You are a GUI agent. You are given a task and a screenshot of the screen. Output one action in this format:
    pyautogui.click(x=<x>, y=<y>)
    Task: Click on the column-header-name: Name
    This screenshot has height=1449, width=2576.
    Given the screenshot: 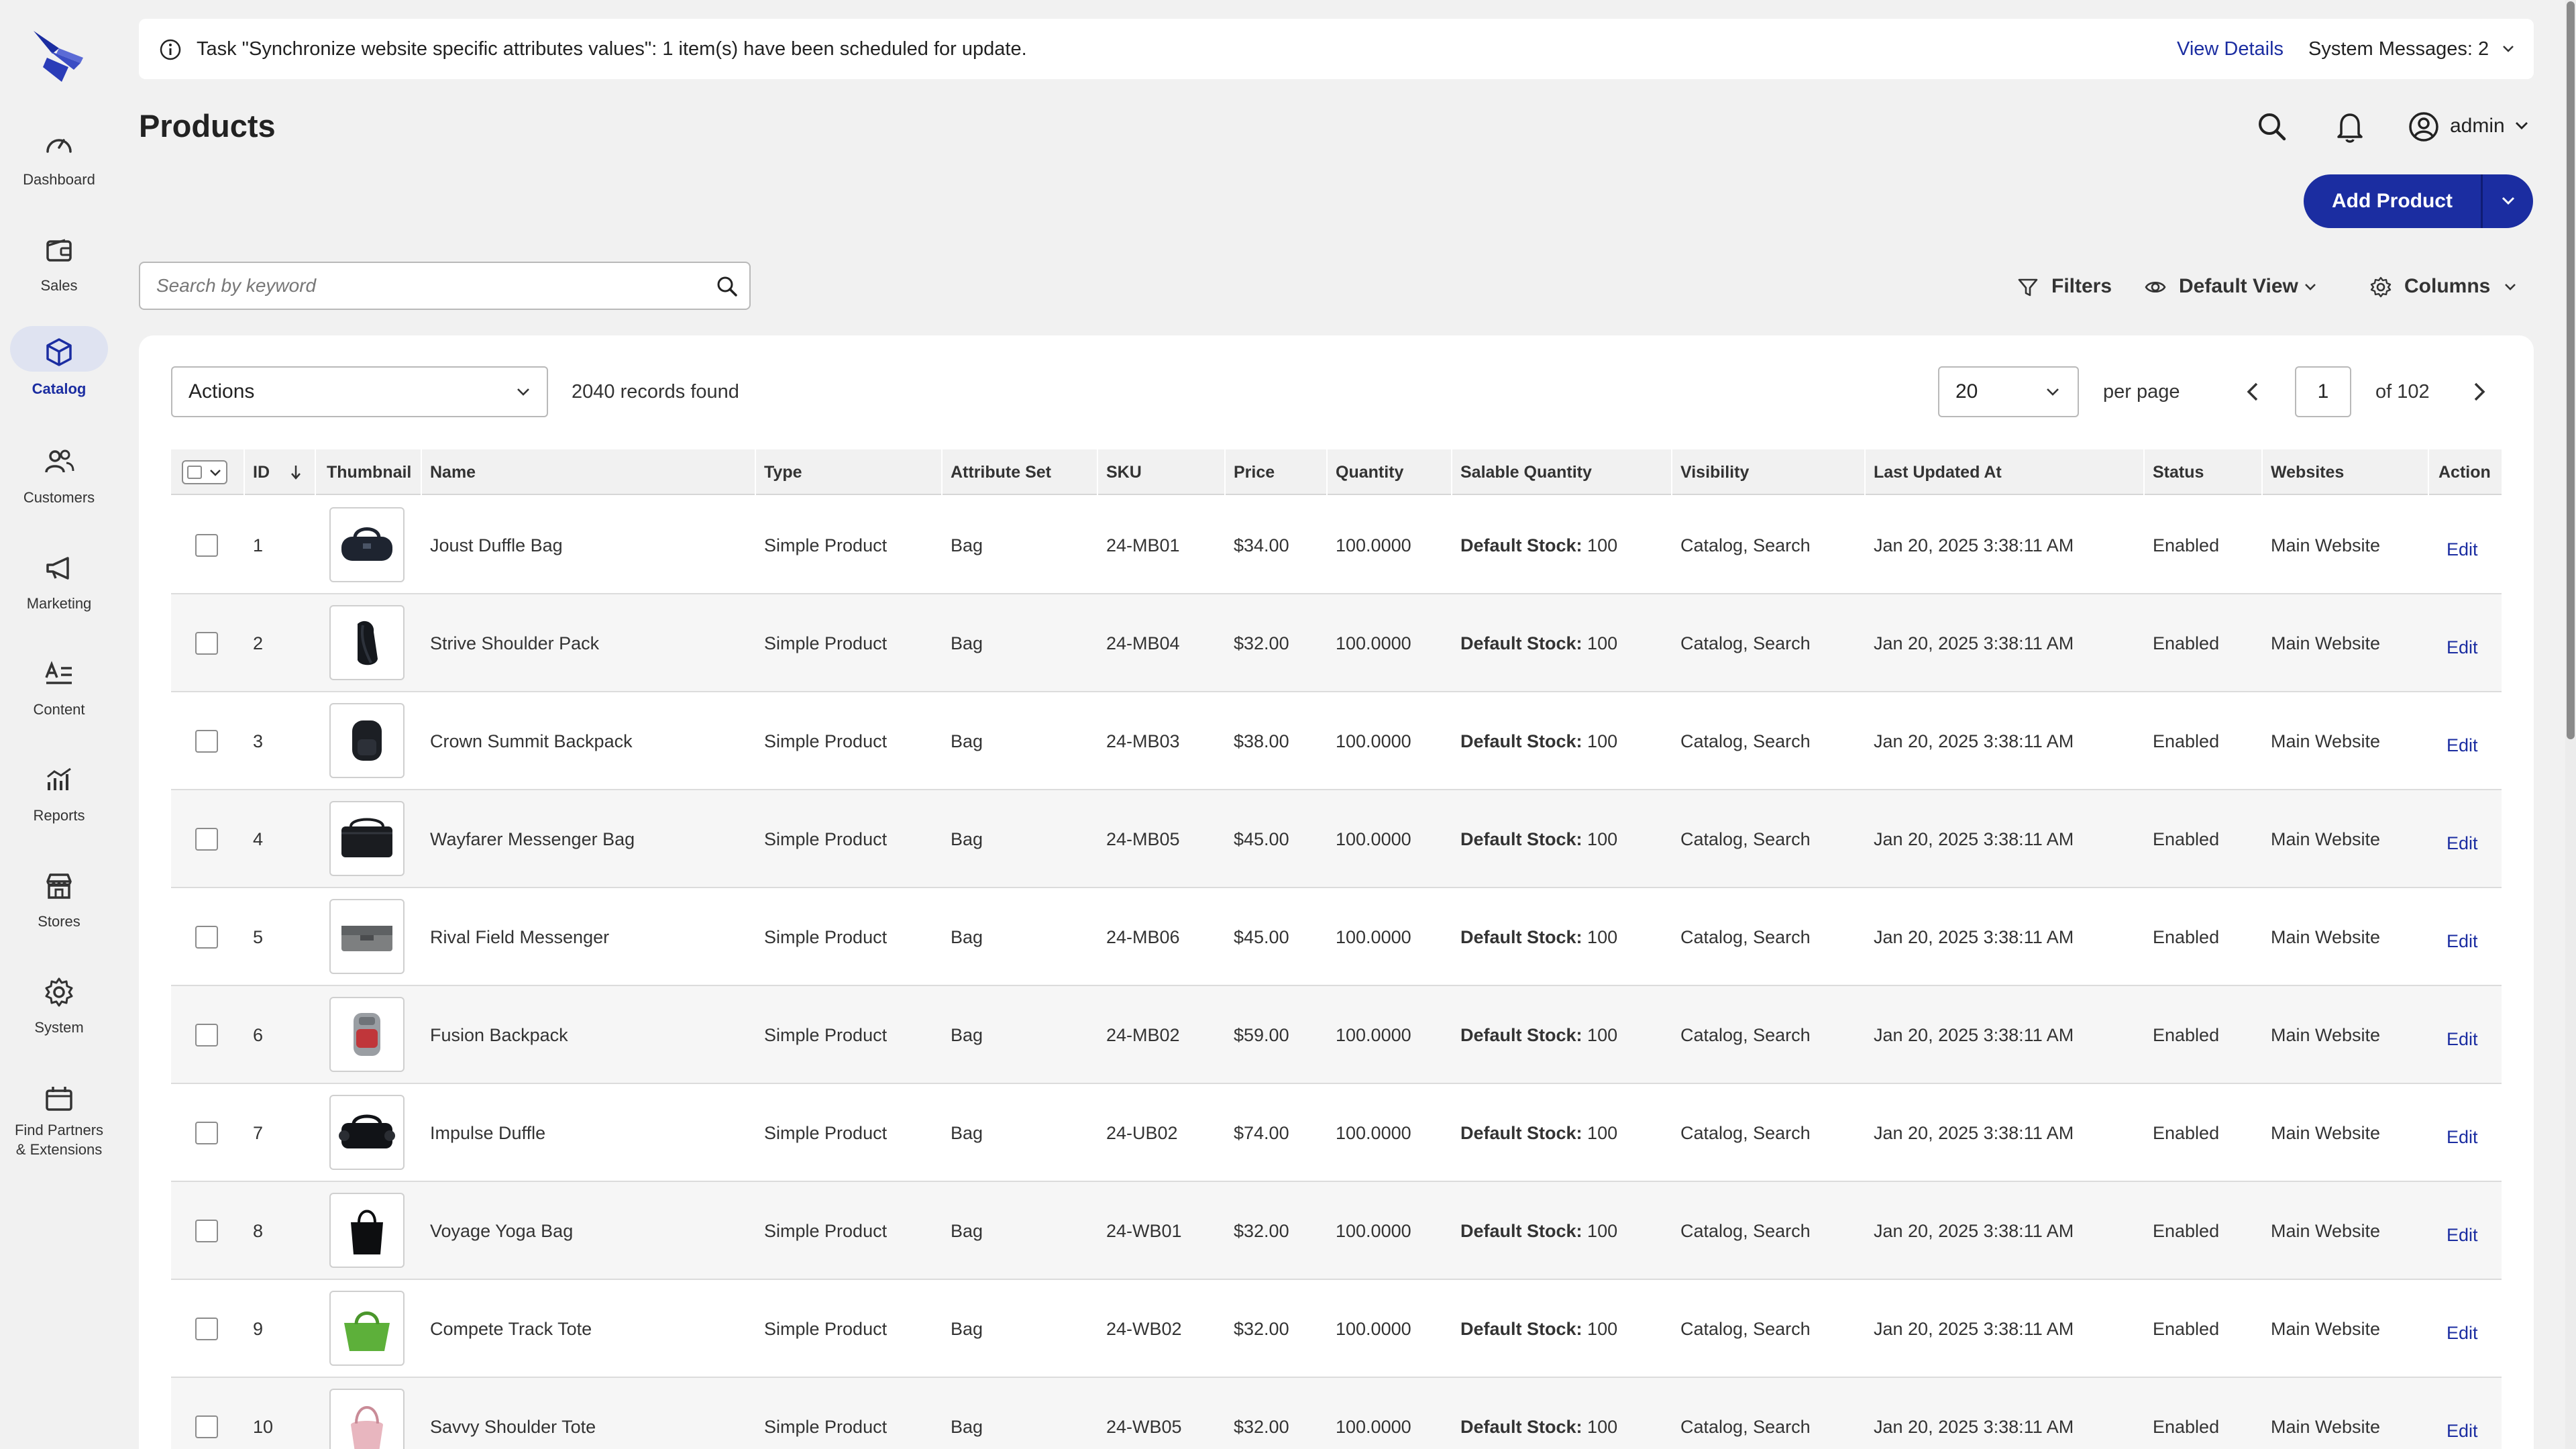 What is the action you would take?
    pyautogui.click(x=453, y=472)
    